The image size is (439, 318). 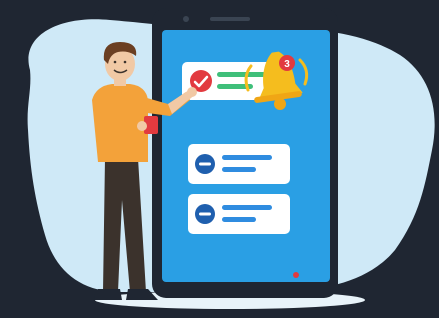 What do you see at coordinates (125, 62) in the screenshot?
I see `eye-right` at bounding box center [125, 62].